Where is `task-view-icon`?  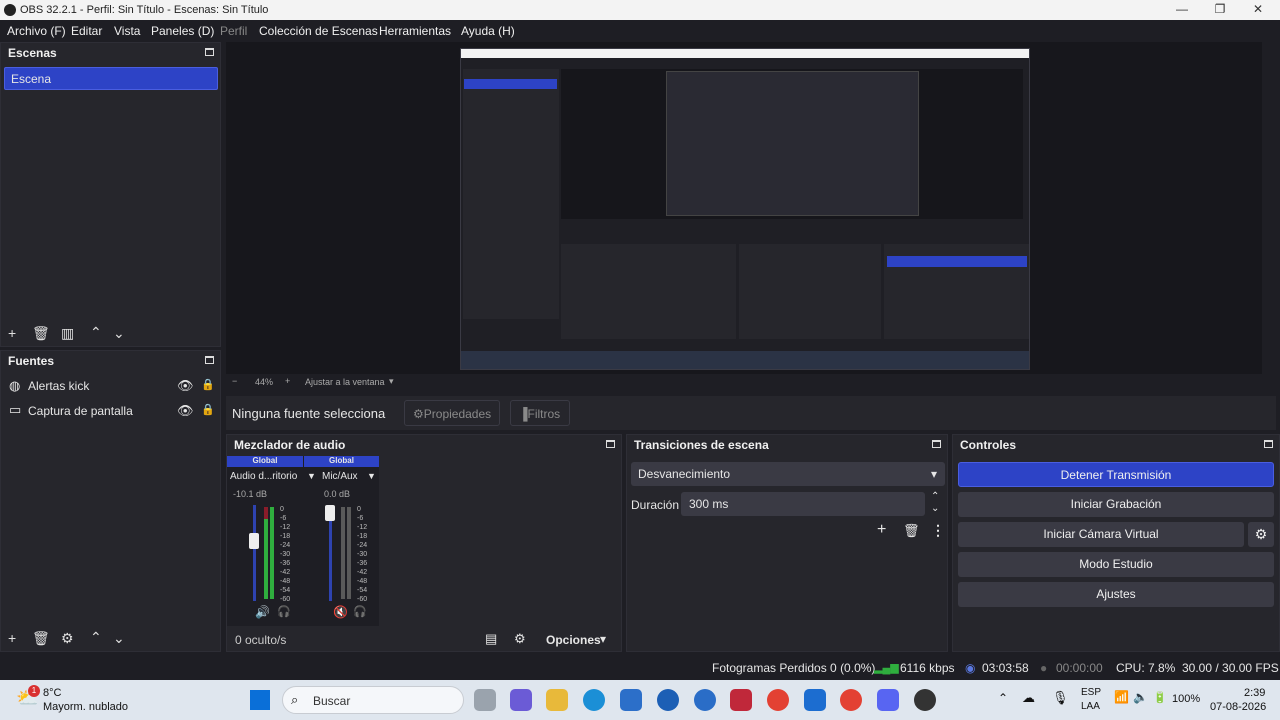 task-view-icon is located at coordinates (485, 700).